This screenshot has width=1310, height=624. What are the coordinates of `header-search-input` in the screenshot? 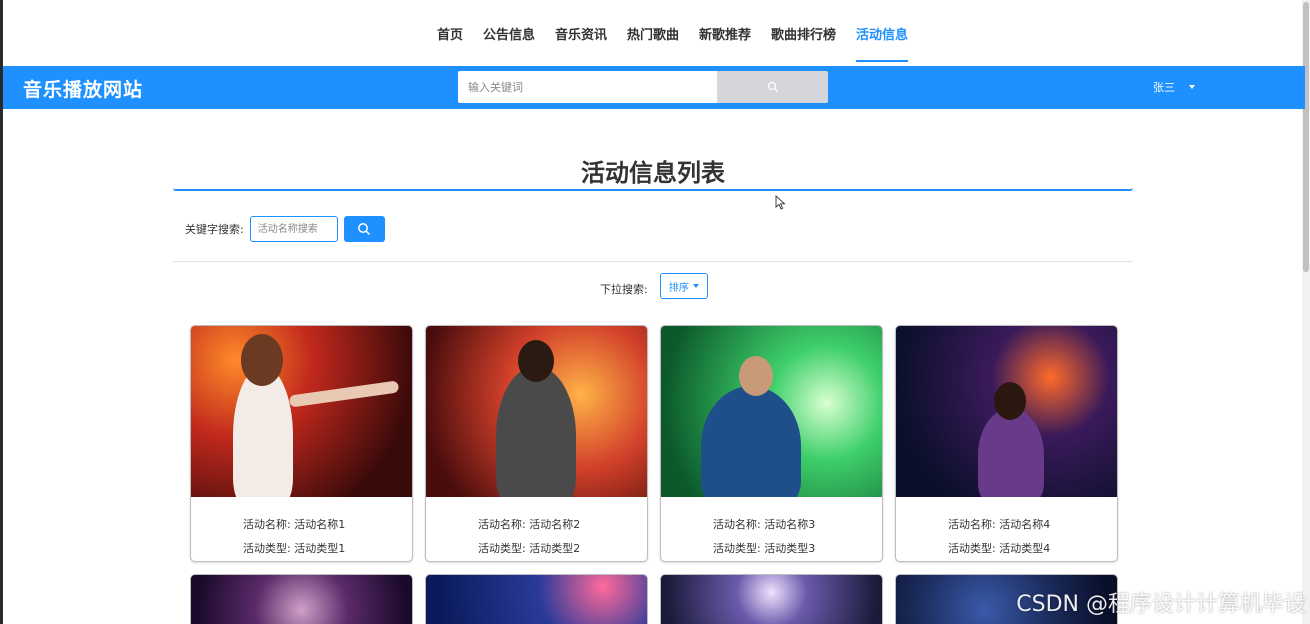 It's located at (587, 87).